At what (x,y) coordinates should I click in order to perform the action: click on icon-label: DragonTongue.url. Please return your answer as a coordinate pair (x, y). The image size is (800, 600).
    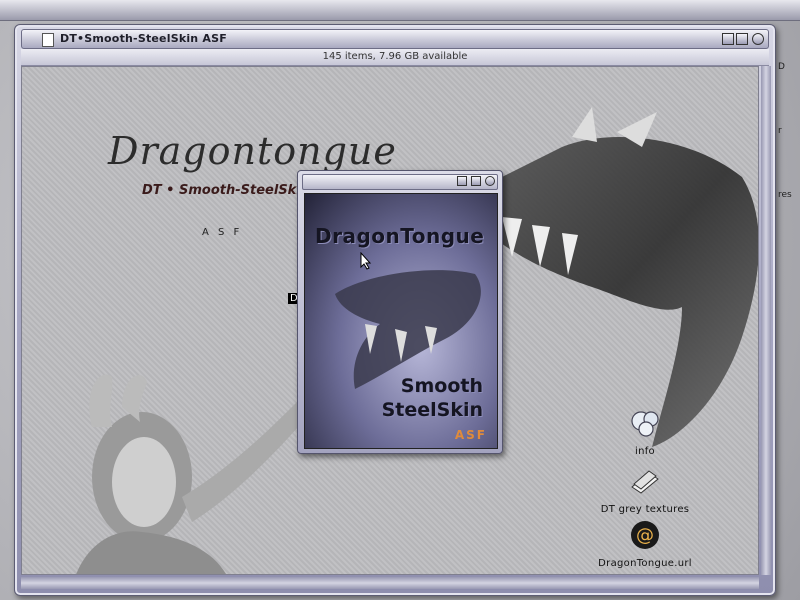
    Looking at the image, I should click on (645, 563).